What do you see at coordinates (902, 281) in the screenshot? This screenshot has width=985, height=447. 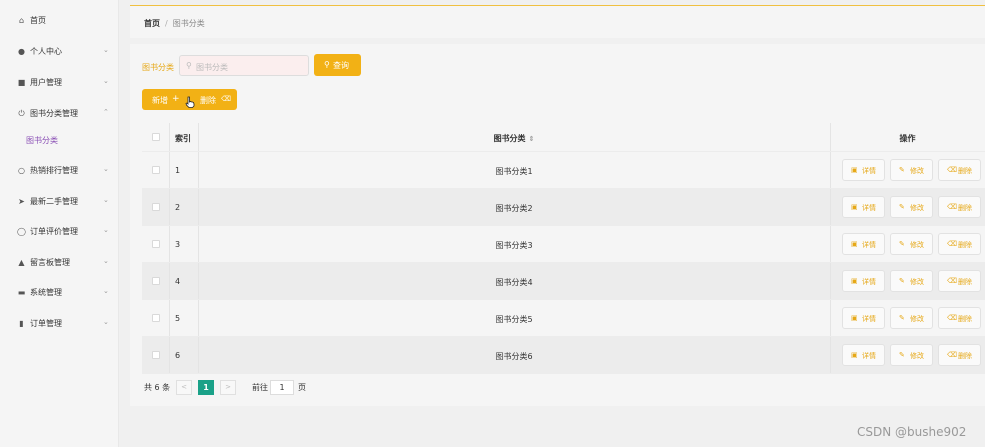 I see `edit-icon: ✎` at bounding box center [902, 281].